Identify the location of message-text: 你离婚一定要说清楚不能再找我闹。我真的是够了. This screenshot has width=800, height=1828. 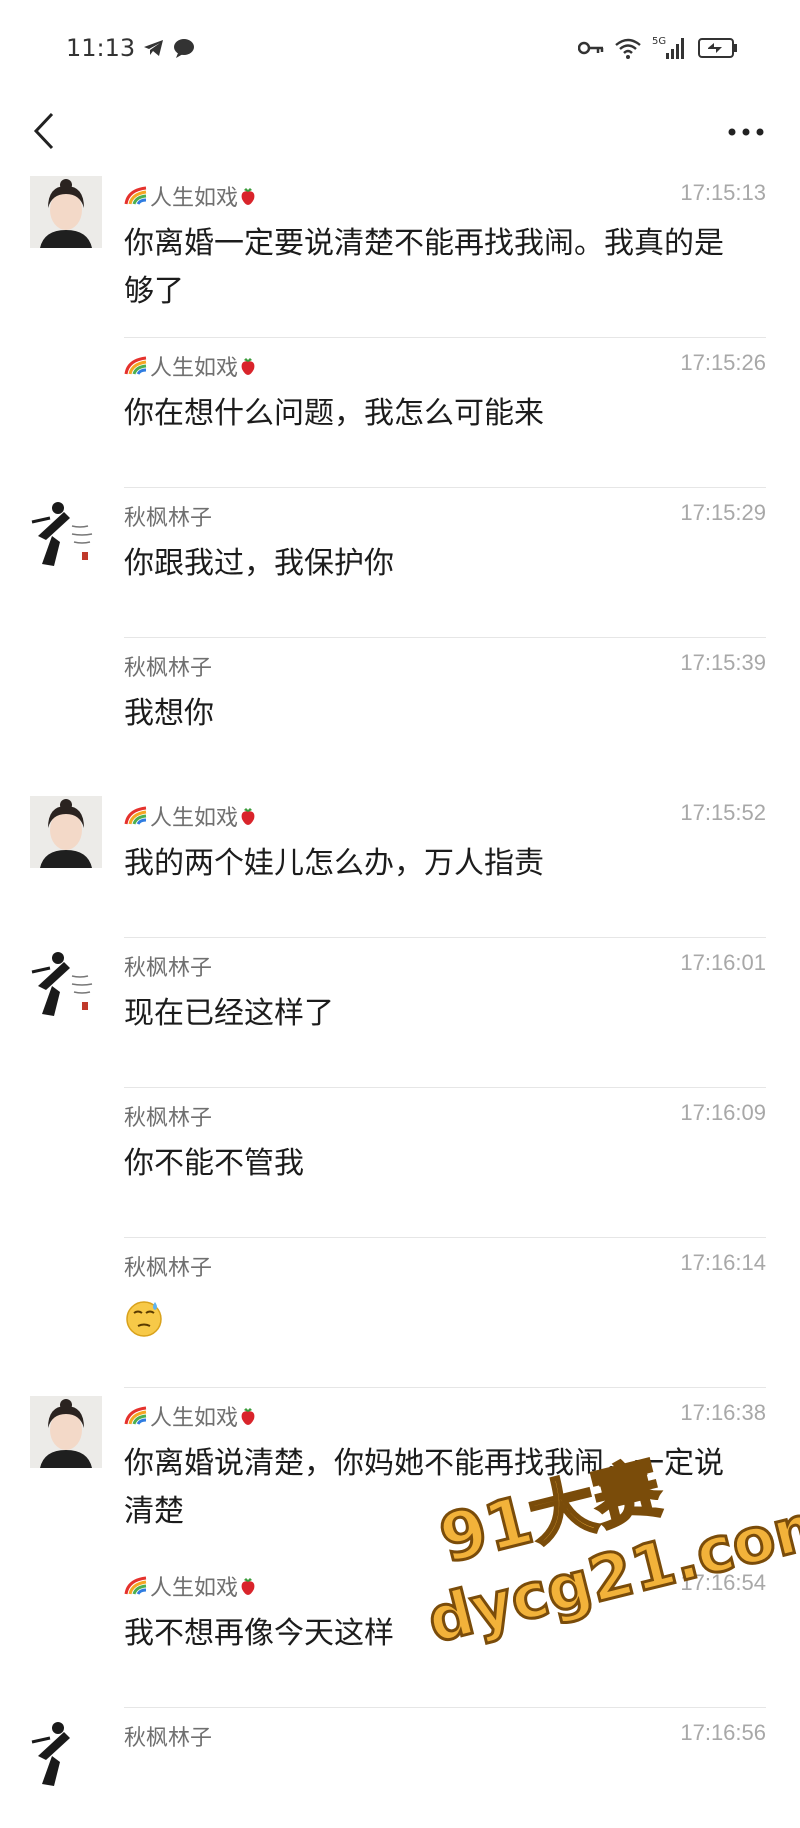
(424, 267).